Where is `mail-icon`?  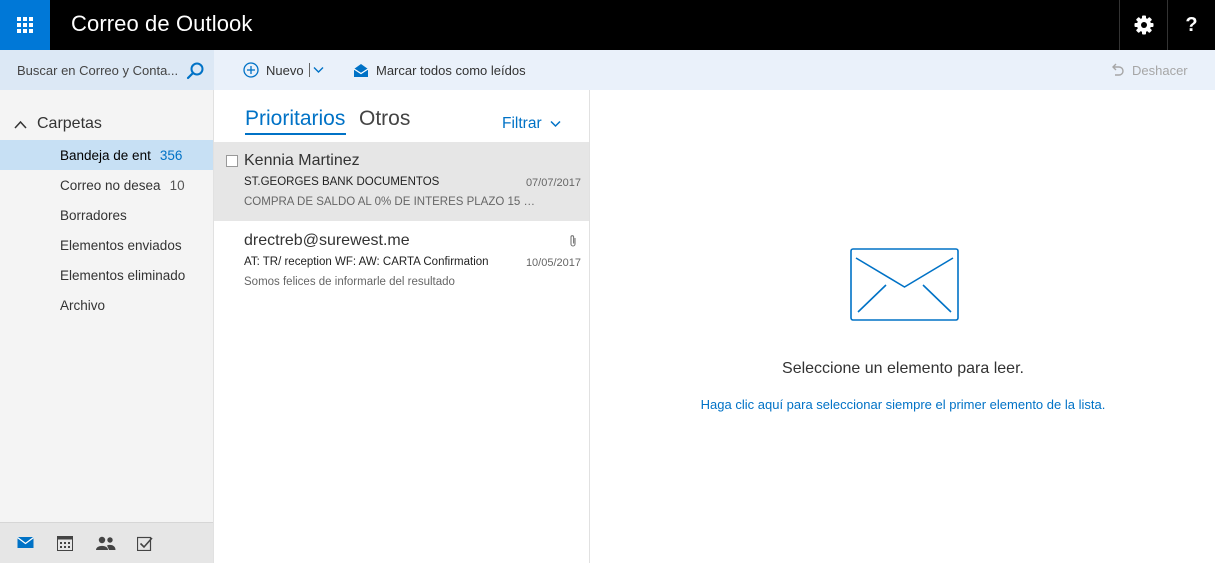 mail-icon is located at coordinates (25, 542).